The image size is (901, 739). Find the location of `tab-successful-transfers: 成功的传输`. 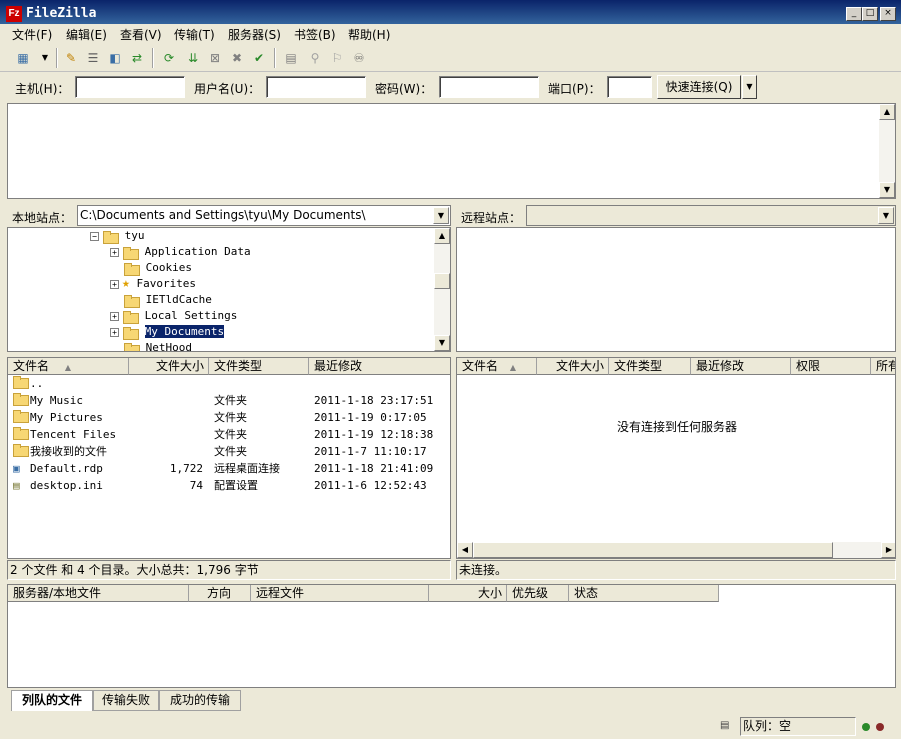

tab-successful-transfers: 成功的传输 is located at coordinates (200, 700).